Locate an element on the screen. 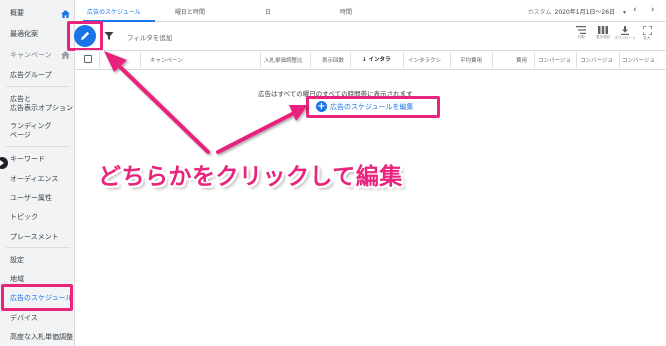  annotation-caption: どちらかをクリックして編集 is located at coordinates (250, 177).